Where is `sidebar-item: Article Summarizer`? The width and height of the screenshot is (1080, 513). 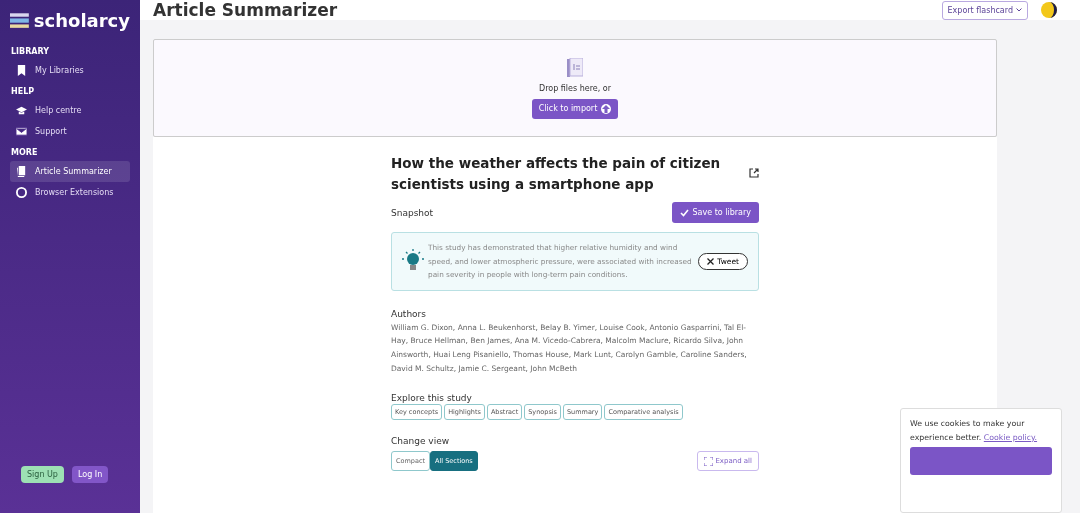 sidebar-item: Article Summarizer is located at coordinates (70, 171).